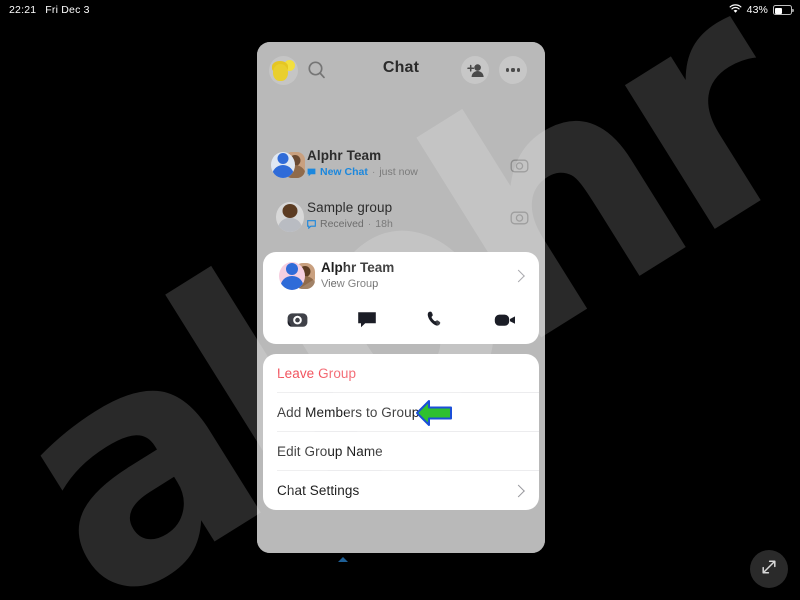  What do you see at coordinates (401, 217) in the screenshot?
I see `list-item: Sample group Received · 18h` at bounding box center [401, 217].